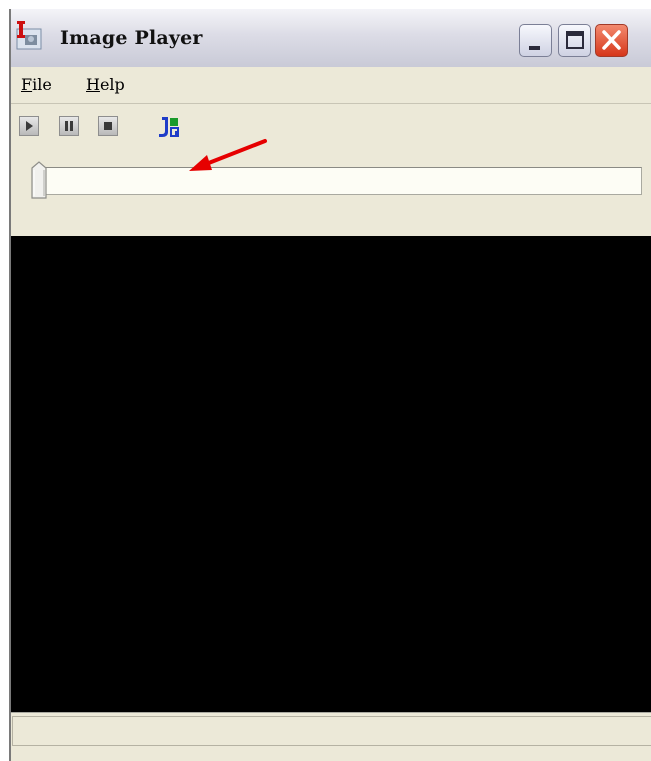  Describe the element at coordinates (337, 181) in the screenshot. I see `seek-slider-track` at that location.